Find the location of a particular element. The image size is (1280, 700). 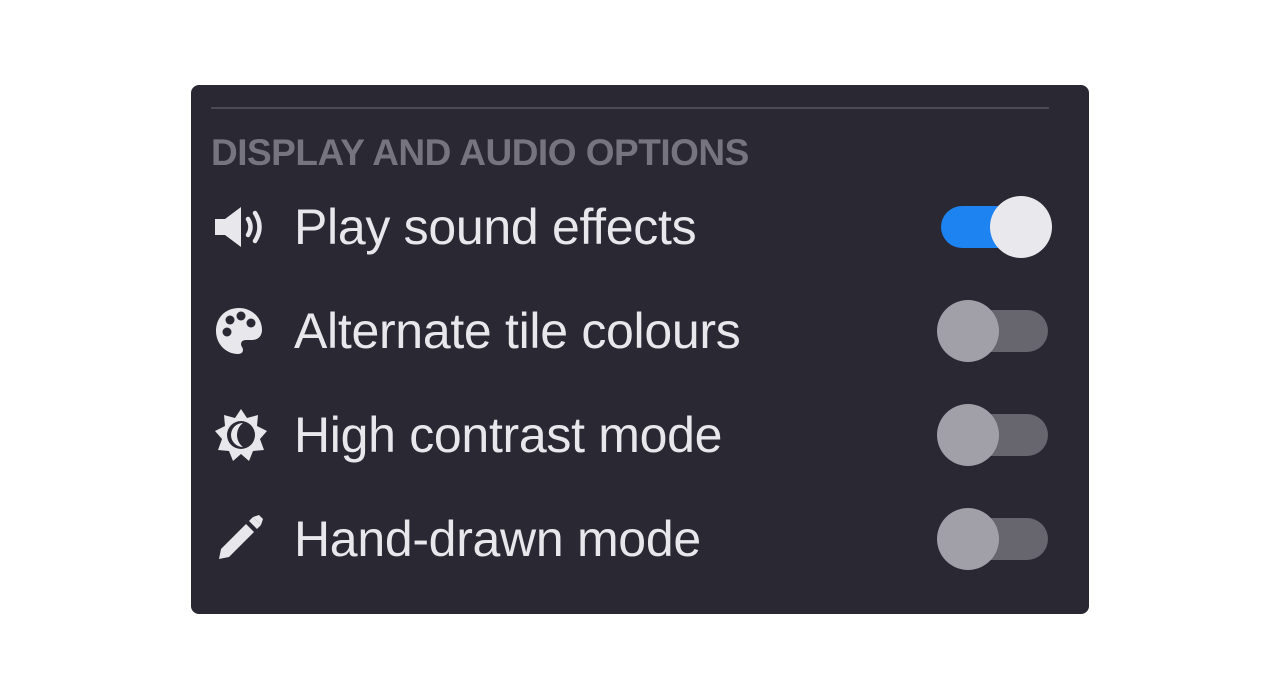

section-title: DISPLAY AND AUDIO OPTIONS is located at coordinates (480, 152).